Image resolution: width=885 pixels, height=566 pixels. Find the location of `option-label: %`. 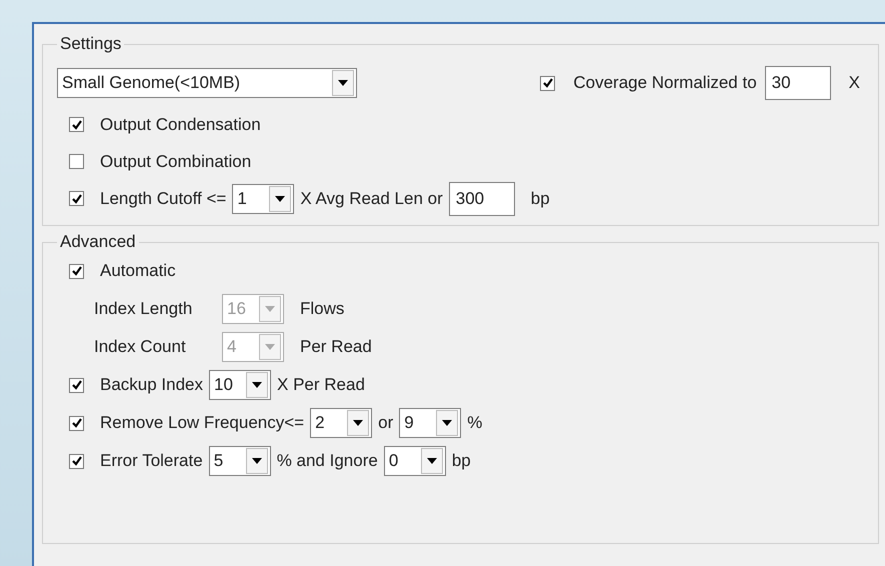

option-label: % is located at coordinates (474, 423).